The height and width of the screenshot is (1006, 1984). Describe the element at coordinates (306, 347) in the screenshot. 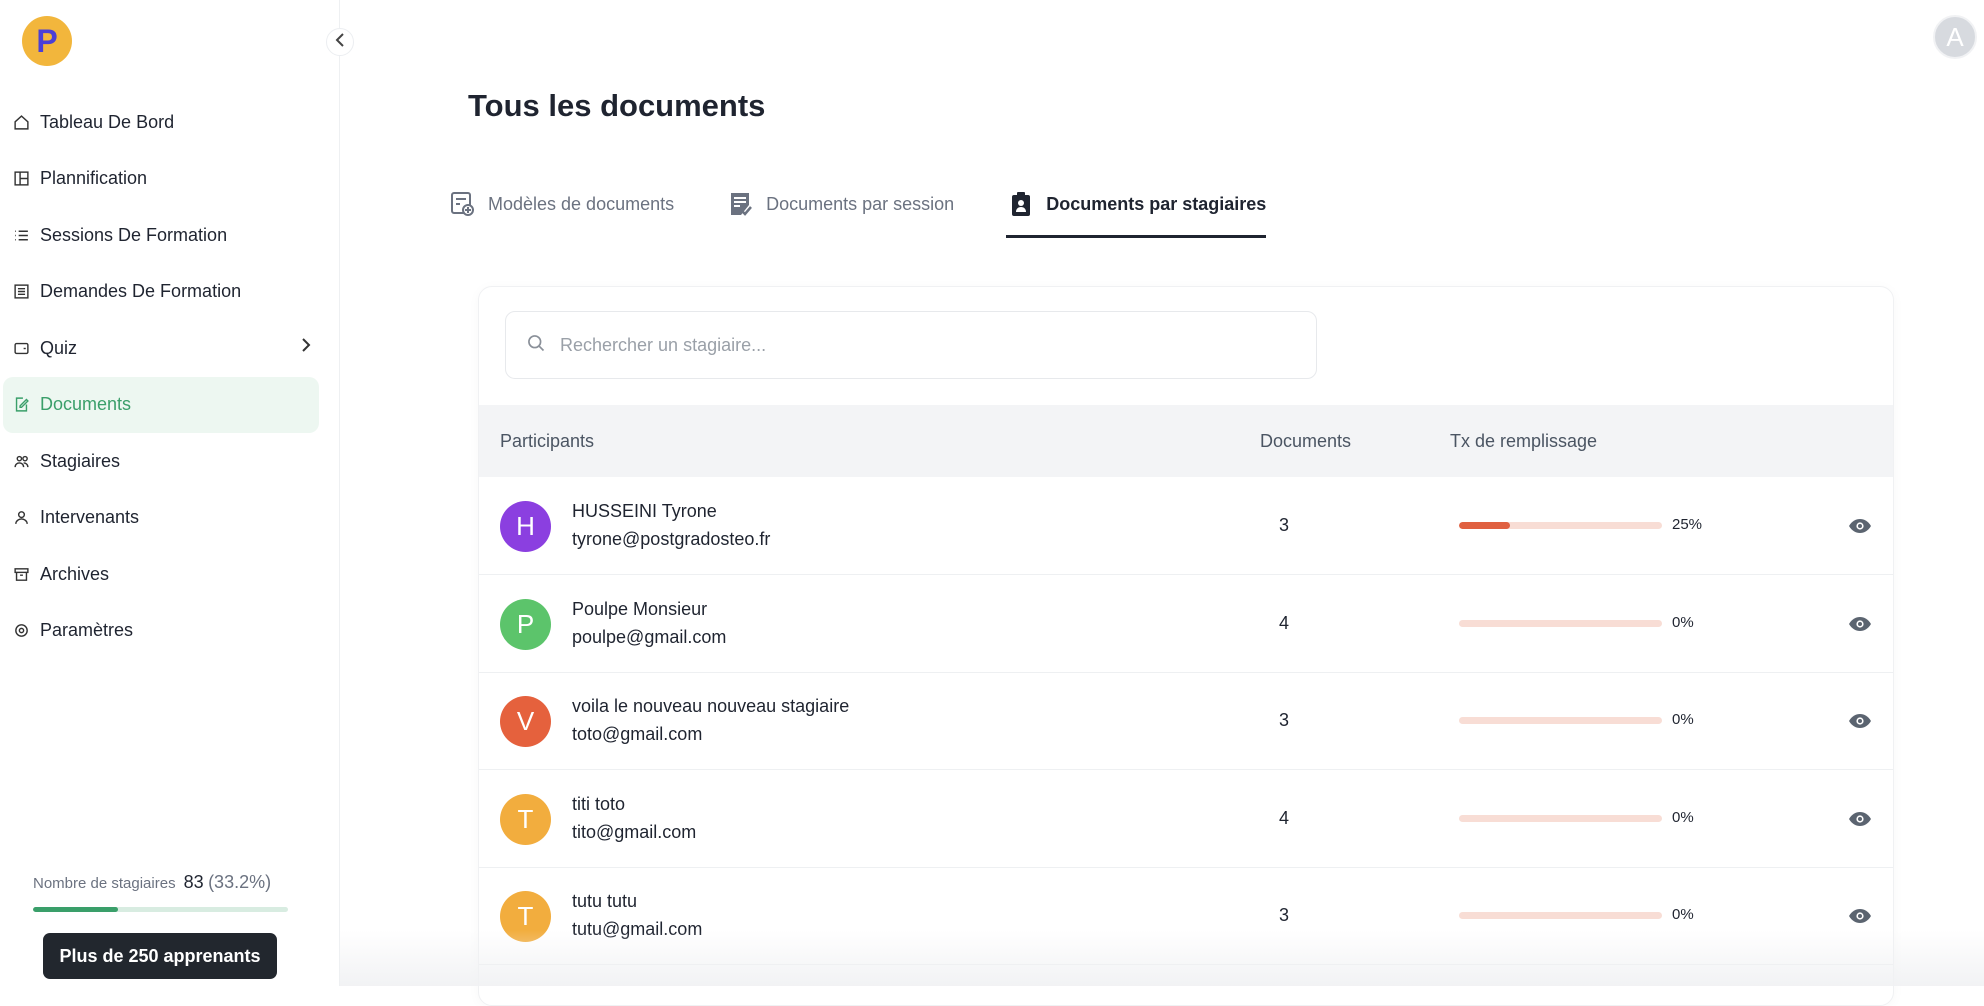

I see `chevron-right-icon` at that location.